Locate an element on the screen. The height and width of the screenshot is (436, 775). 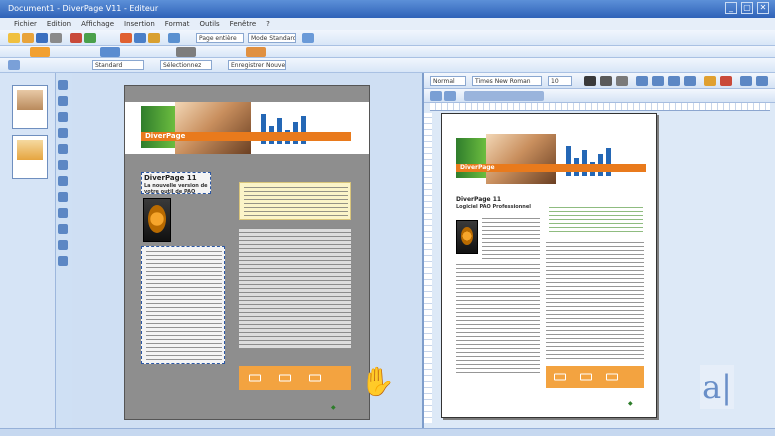
preview-column-text is located at coordinates (595, 302).